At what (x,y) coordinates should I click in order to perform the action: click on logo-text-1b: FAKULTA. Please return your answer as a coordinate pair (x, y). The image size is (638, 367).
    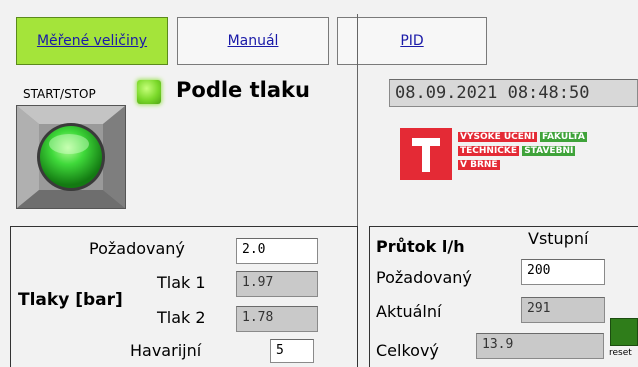
    Looking at the image, I should click on (563, 137).